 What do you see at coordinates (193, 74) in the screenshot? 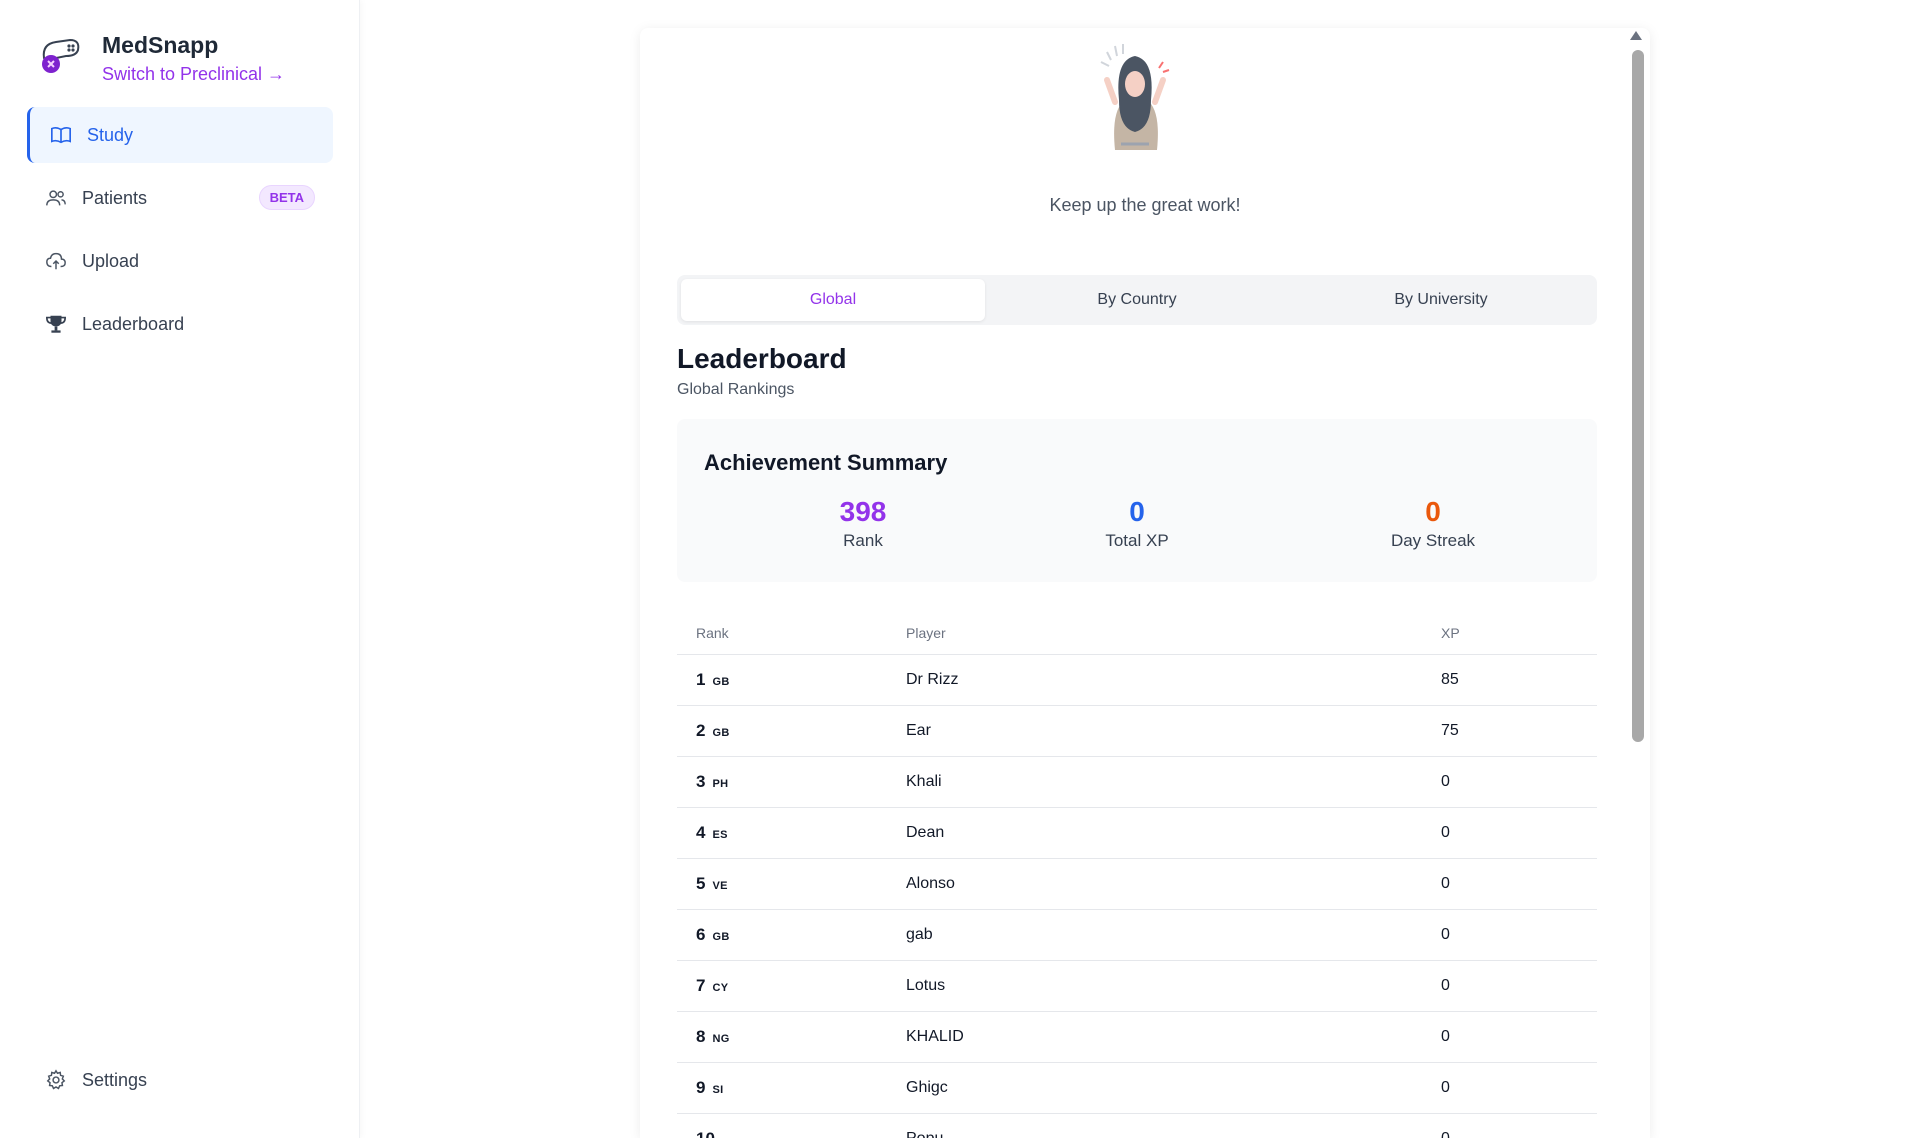
I see `switch-to-preclinical-link: Switch to Preclinical →` at bounding box center [193, 74].